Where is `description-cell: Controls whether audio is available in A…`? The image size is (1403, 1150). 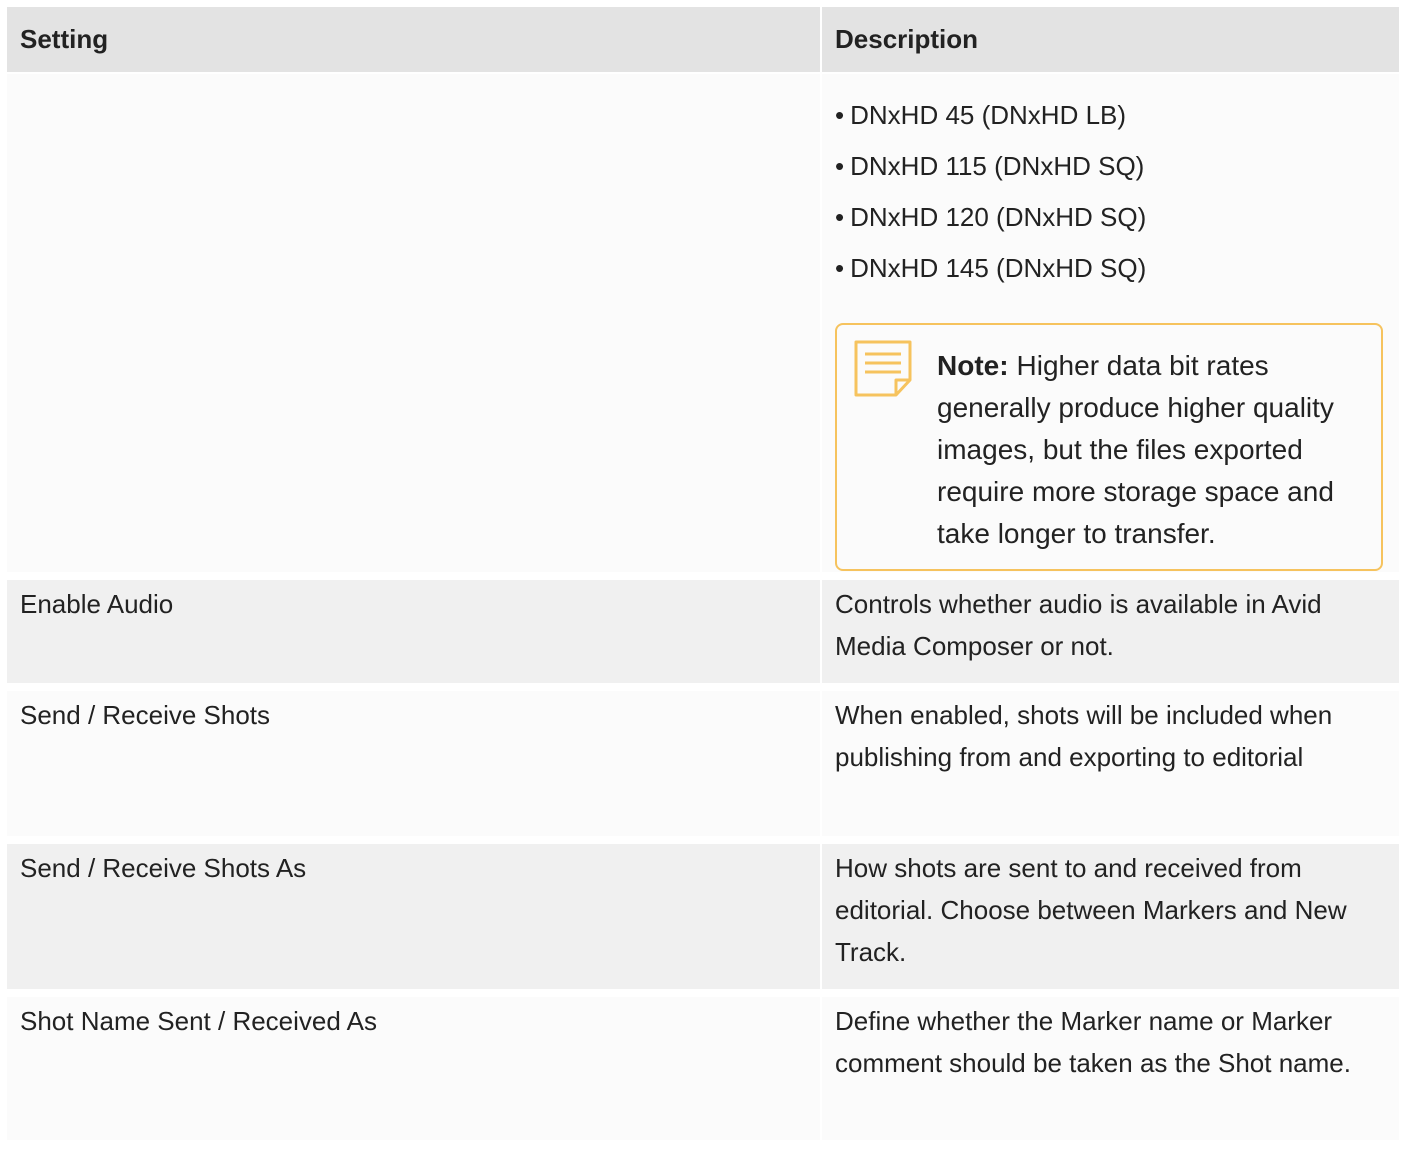 description-cell: Controls whether audio is available in A… is located at coordinates (1110, 635).